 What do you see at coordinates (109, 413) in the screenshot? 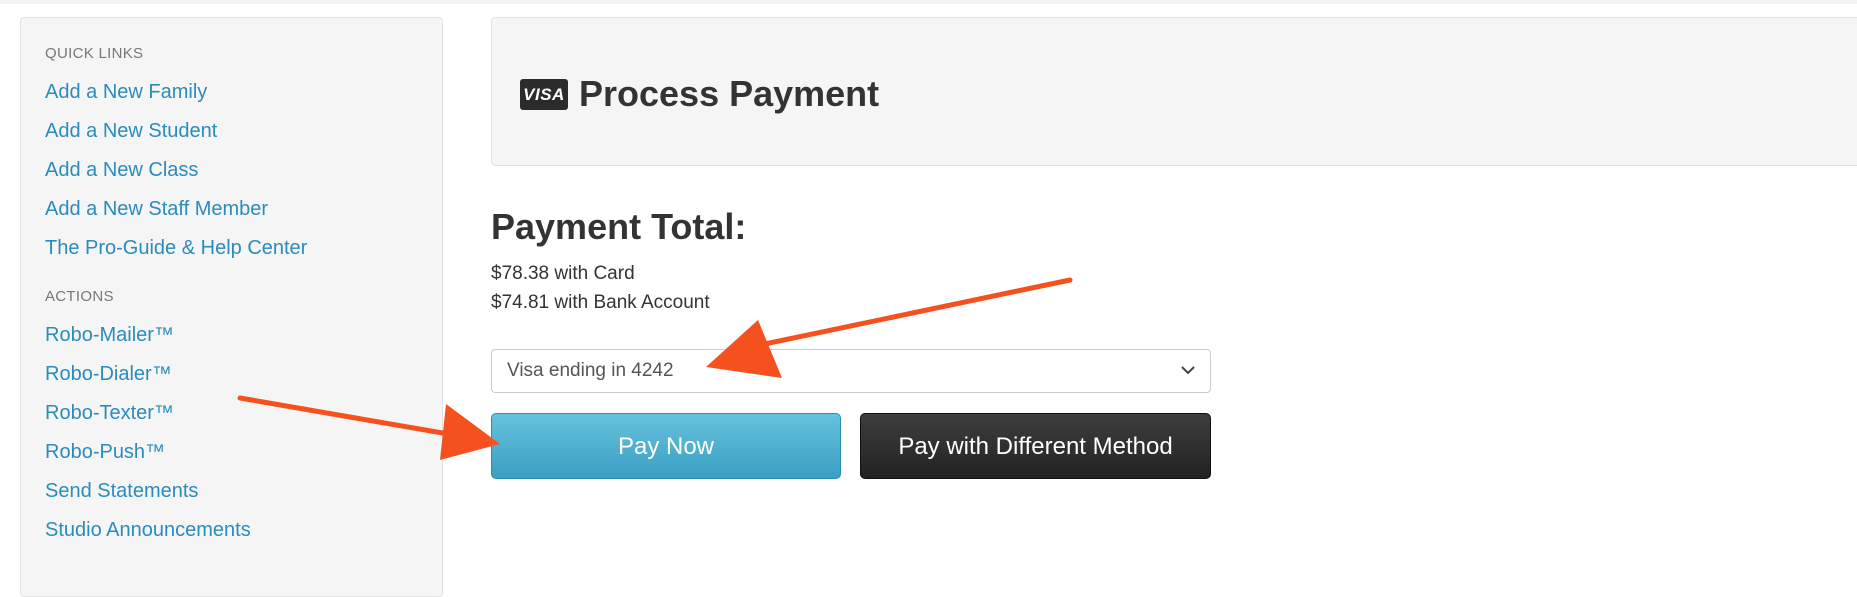
I see `robo-texter-link: Robo-Texter™` at bounding box center [109, 413].